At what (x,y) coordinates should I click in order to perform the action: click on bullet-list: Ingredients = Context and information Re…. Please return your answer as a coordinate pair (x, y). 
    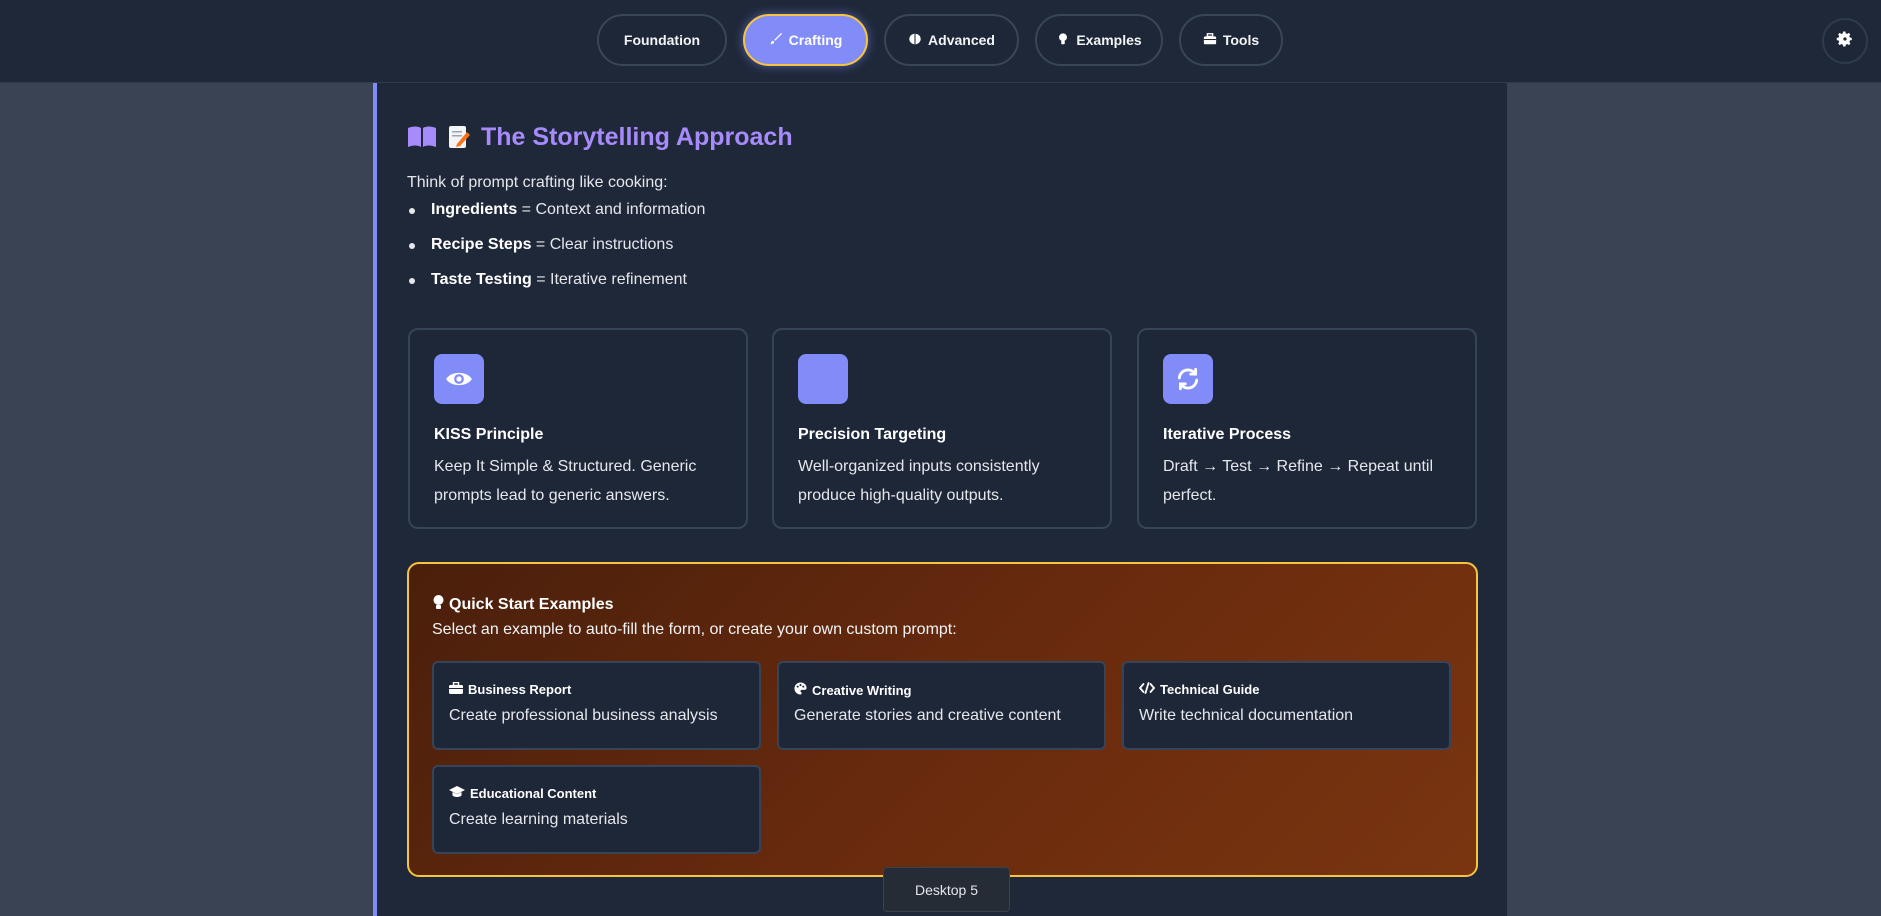
    Looking at the image, I should click on (556, 253).